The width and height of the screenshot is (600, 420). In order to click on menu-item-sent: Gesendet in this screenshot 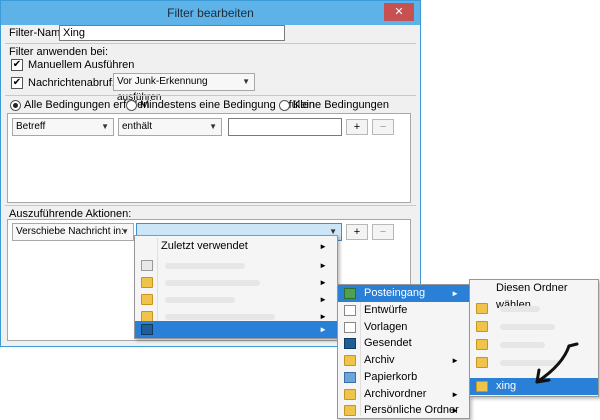, I will do `click(403, 343)`.